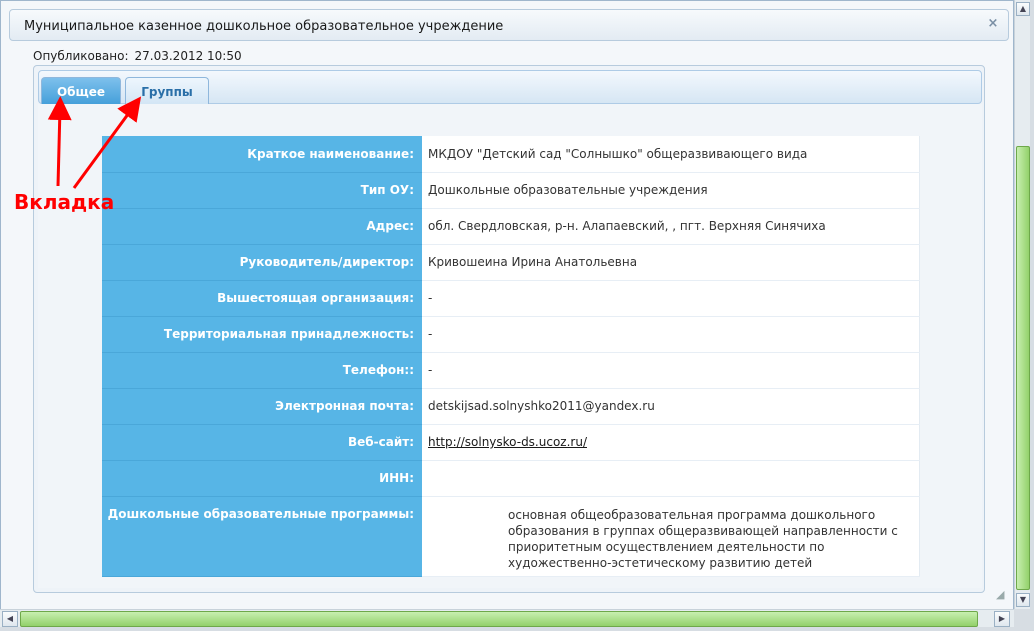 This screenshot has height=631, width=1034. I want to click on horizontal-scroll-thumb, so click(499, 619).